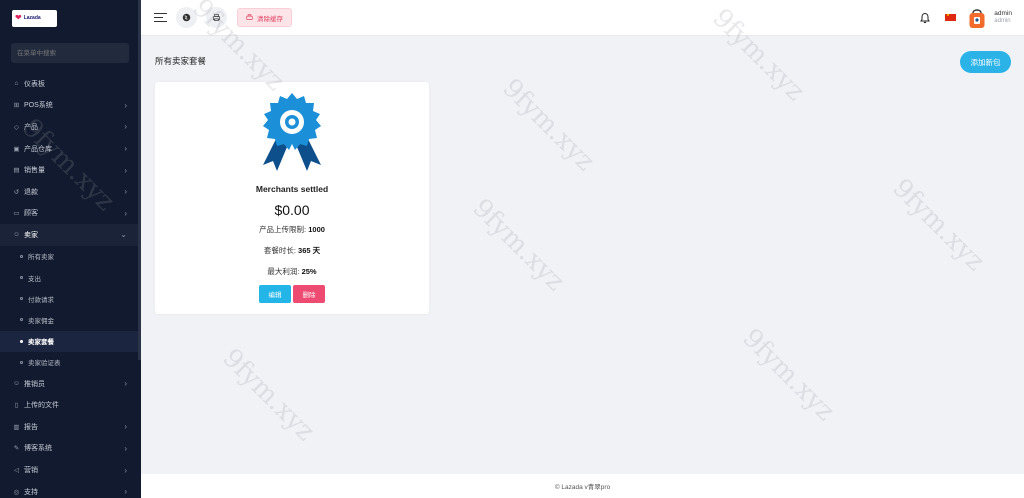  I want to click on sidebar-item-label: 支持, so click(31, 492).